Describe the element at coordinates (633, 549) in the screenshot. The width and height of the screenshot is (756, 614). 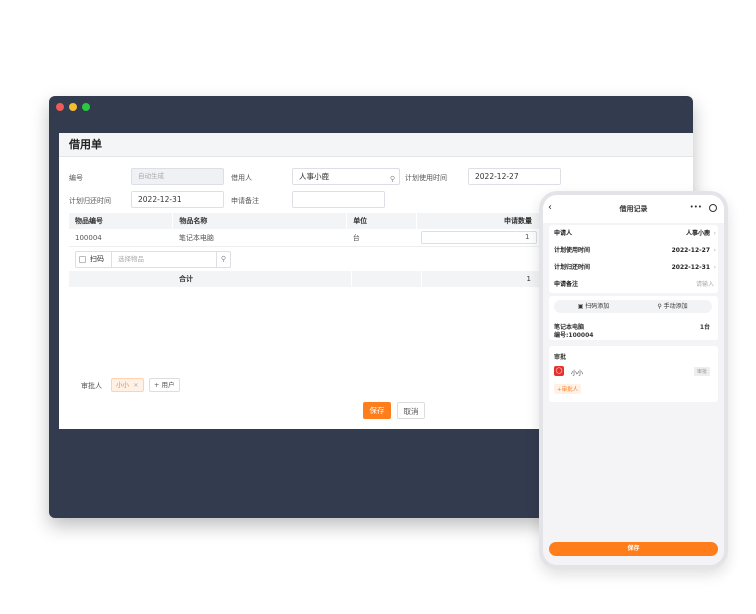
I see `phone-save-button: 保存` at that location.